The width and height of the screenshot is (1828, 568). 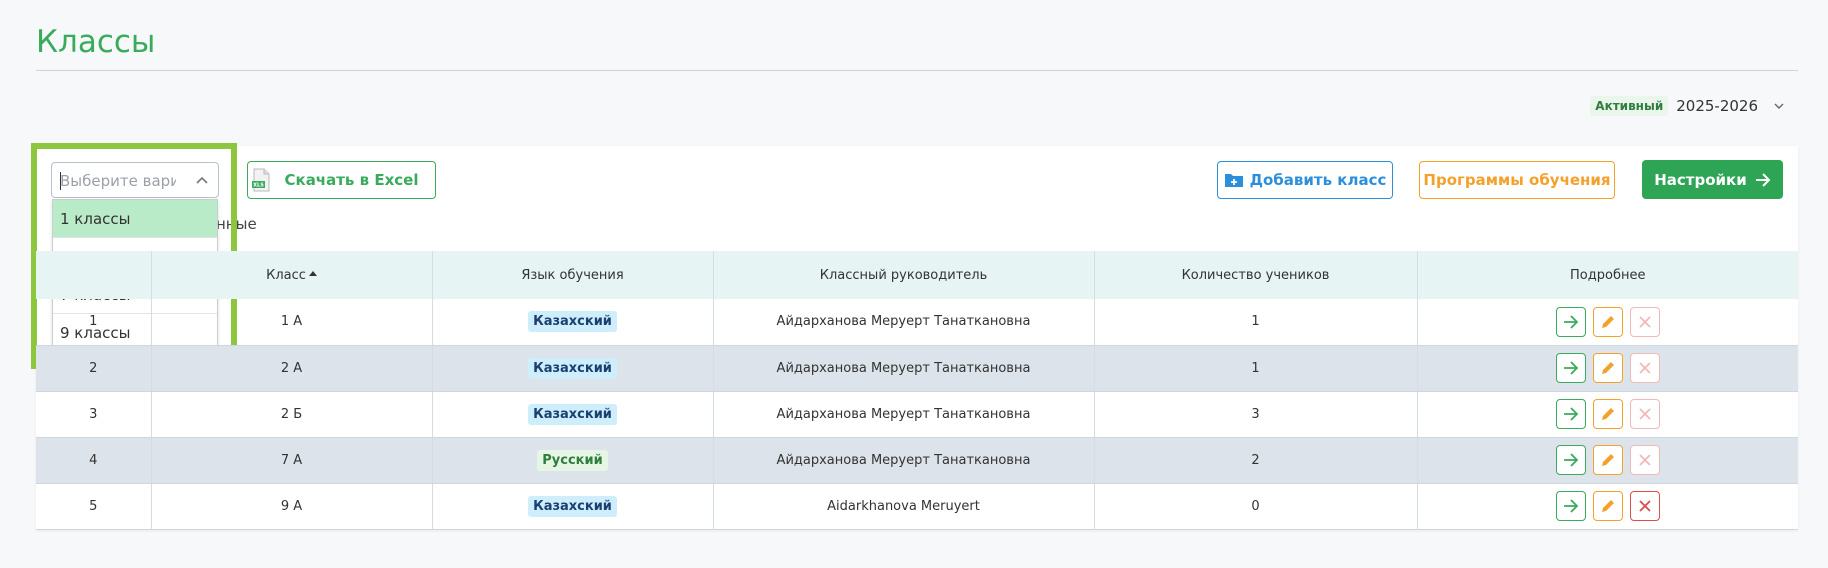 I want to click on download-excel-label: Скачать в Excel, so click(x=351, y=180).